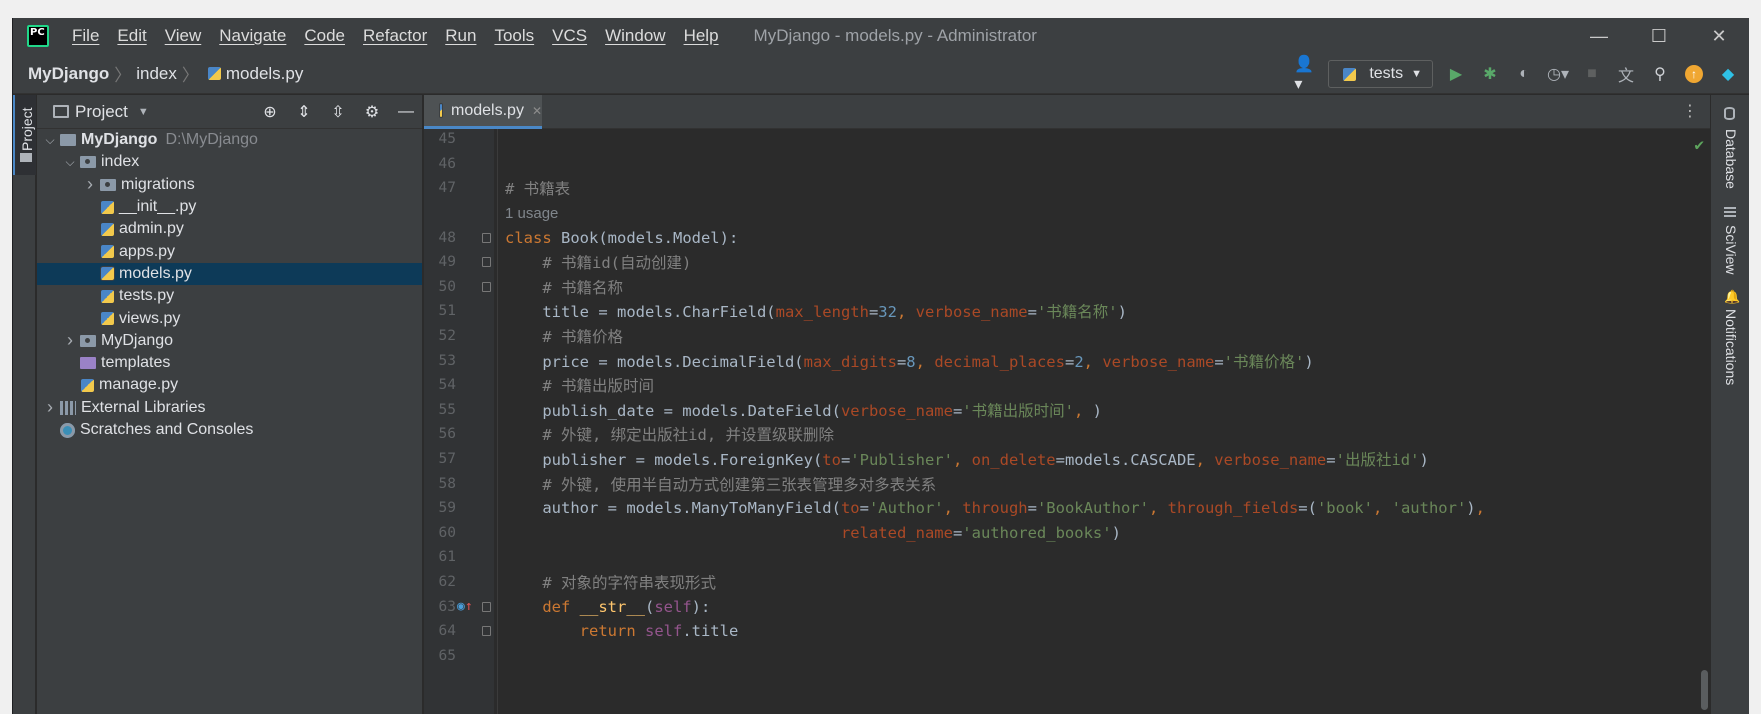  Describe the element at coordinates (264, 74) in the screenshot. I see `breadcrumb-file: models.py` at that location.